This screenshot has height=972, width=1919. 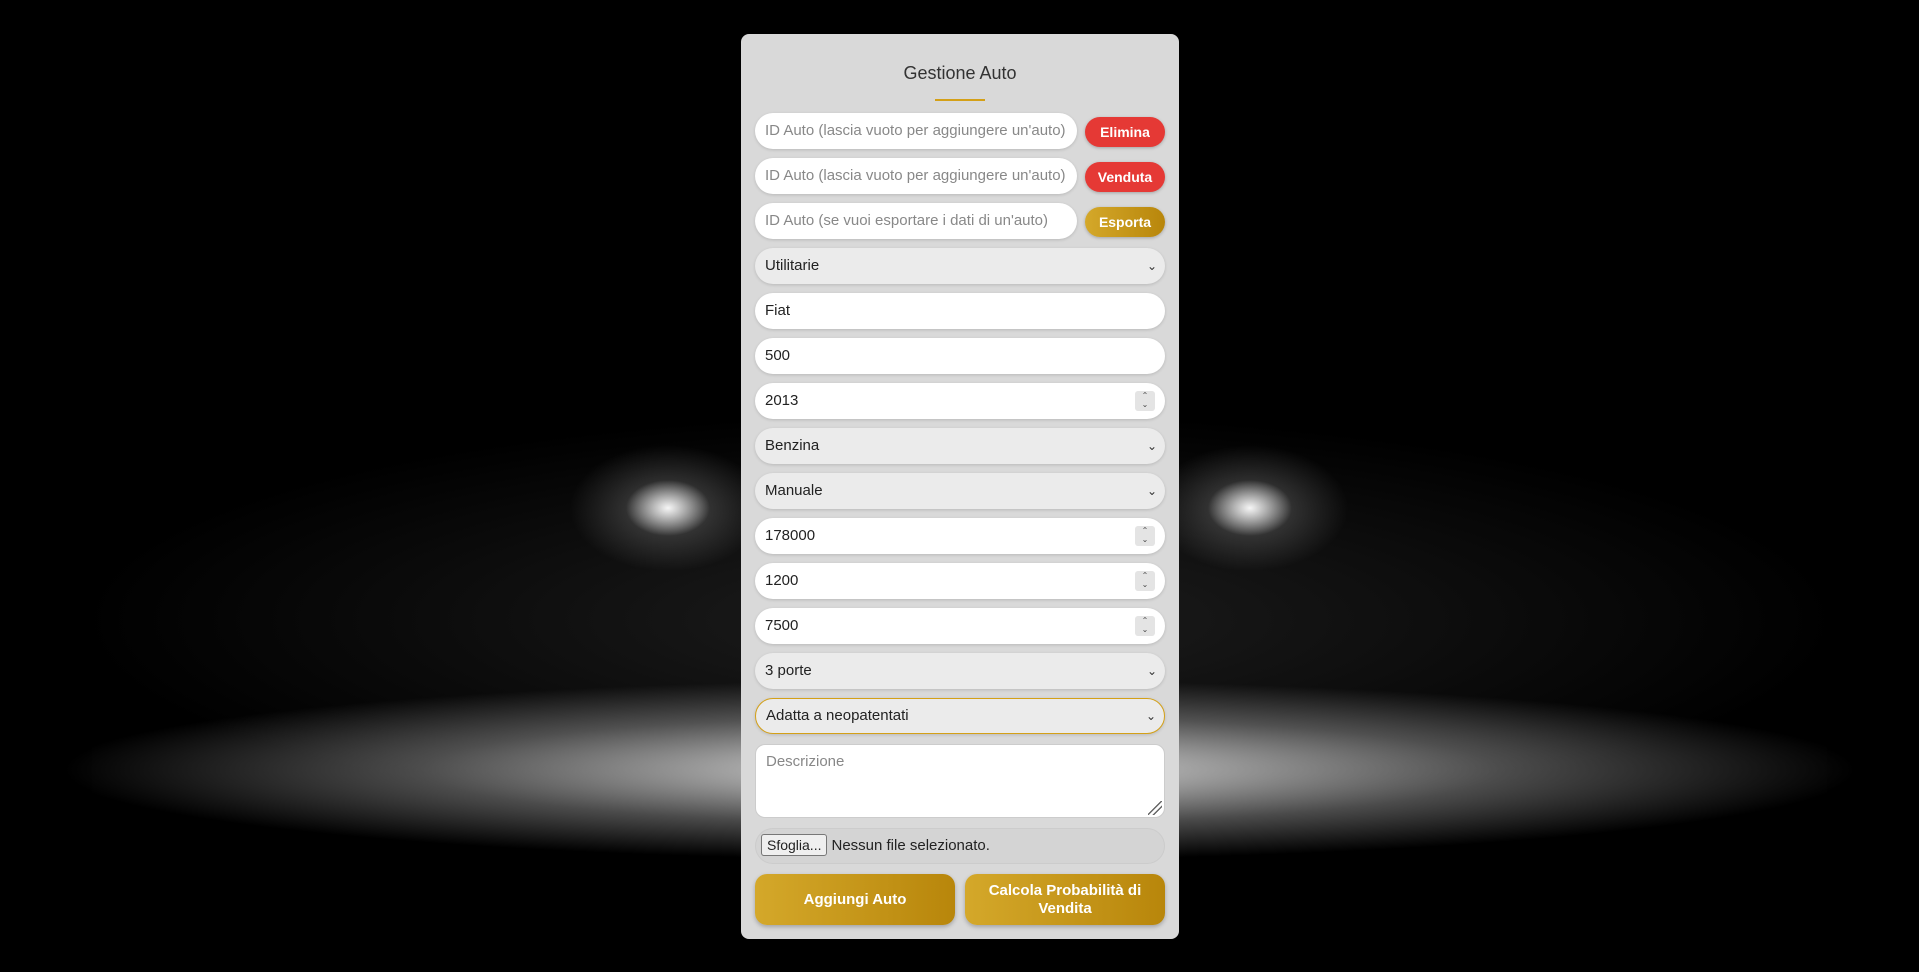 I want to click on calc-probability-label: Calcola Probabilità di Vendita, so click(x=1065, y=899).